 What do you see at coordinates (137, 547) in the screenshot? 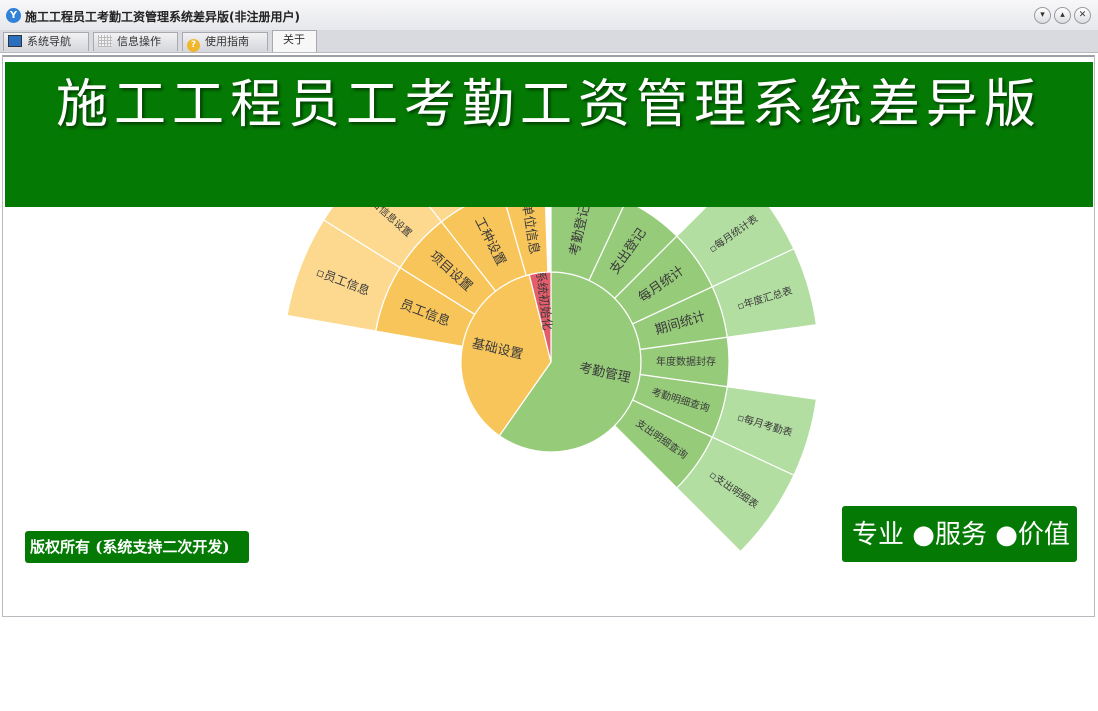
I see `copyright-badge: 版权所有 (系统支持二次开发)` at bounding box center [137, 547].